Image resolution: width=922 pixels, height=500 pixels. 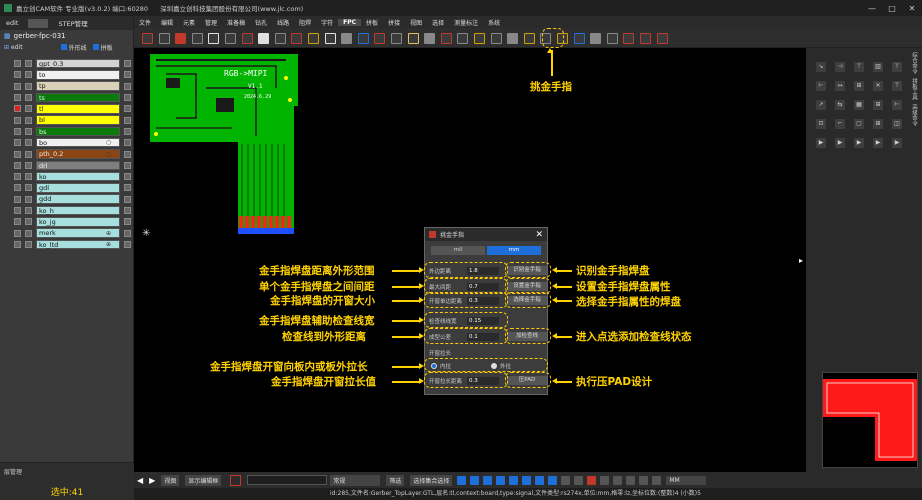 What do you see at coordinates (431, 480) in the screenshot?
I see `selection-set-button: 选择集合选择` at bounding box center [431, 480].